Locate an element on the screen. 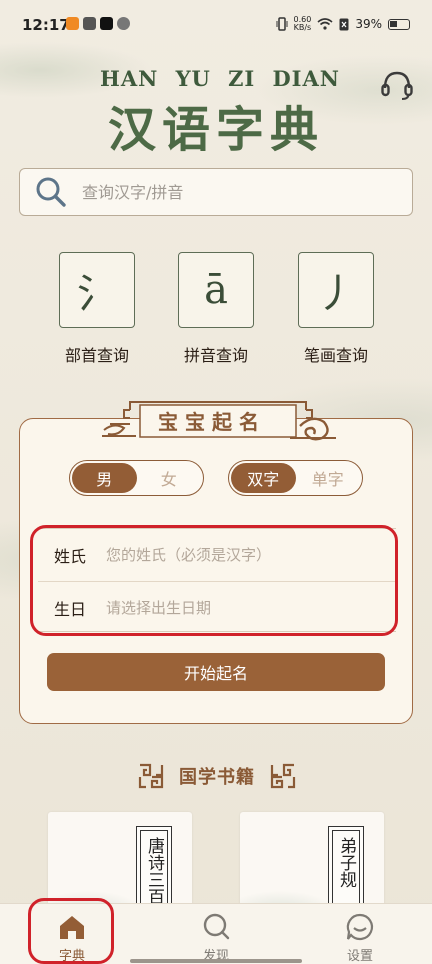  book-title: 弟子规 is located at coordinates (346, 862).